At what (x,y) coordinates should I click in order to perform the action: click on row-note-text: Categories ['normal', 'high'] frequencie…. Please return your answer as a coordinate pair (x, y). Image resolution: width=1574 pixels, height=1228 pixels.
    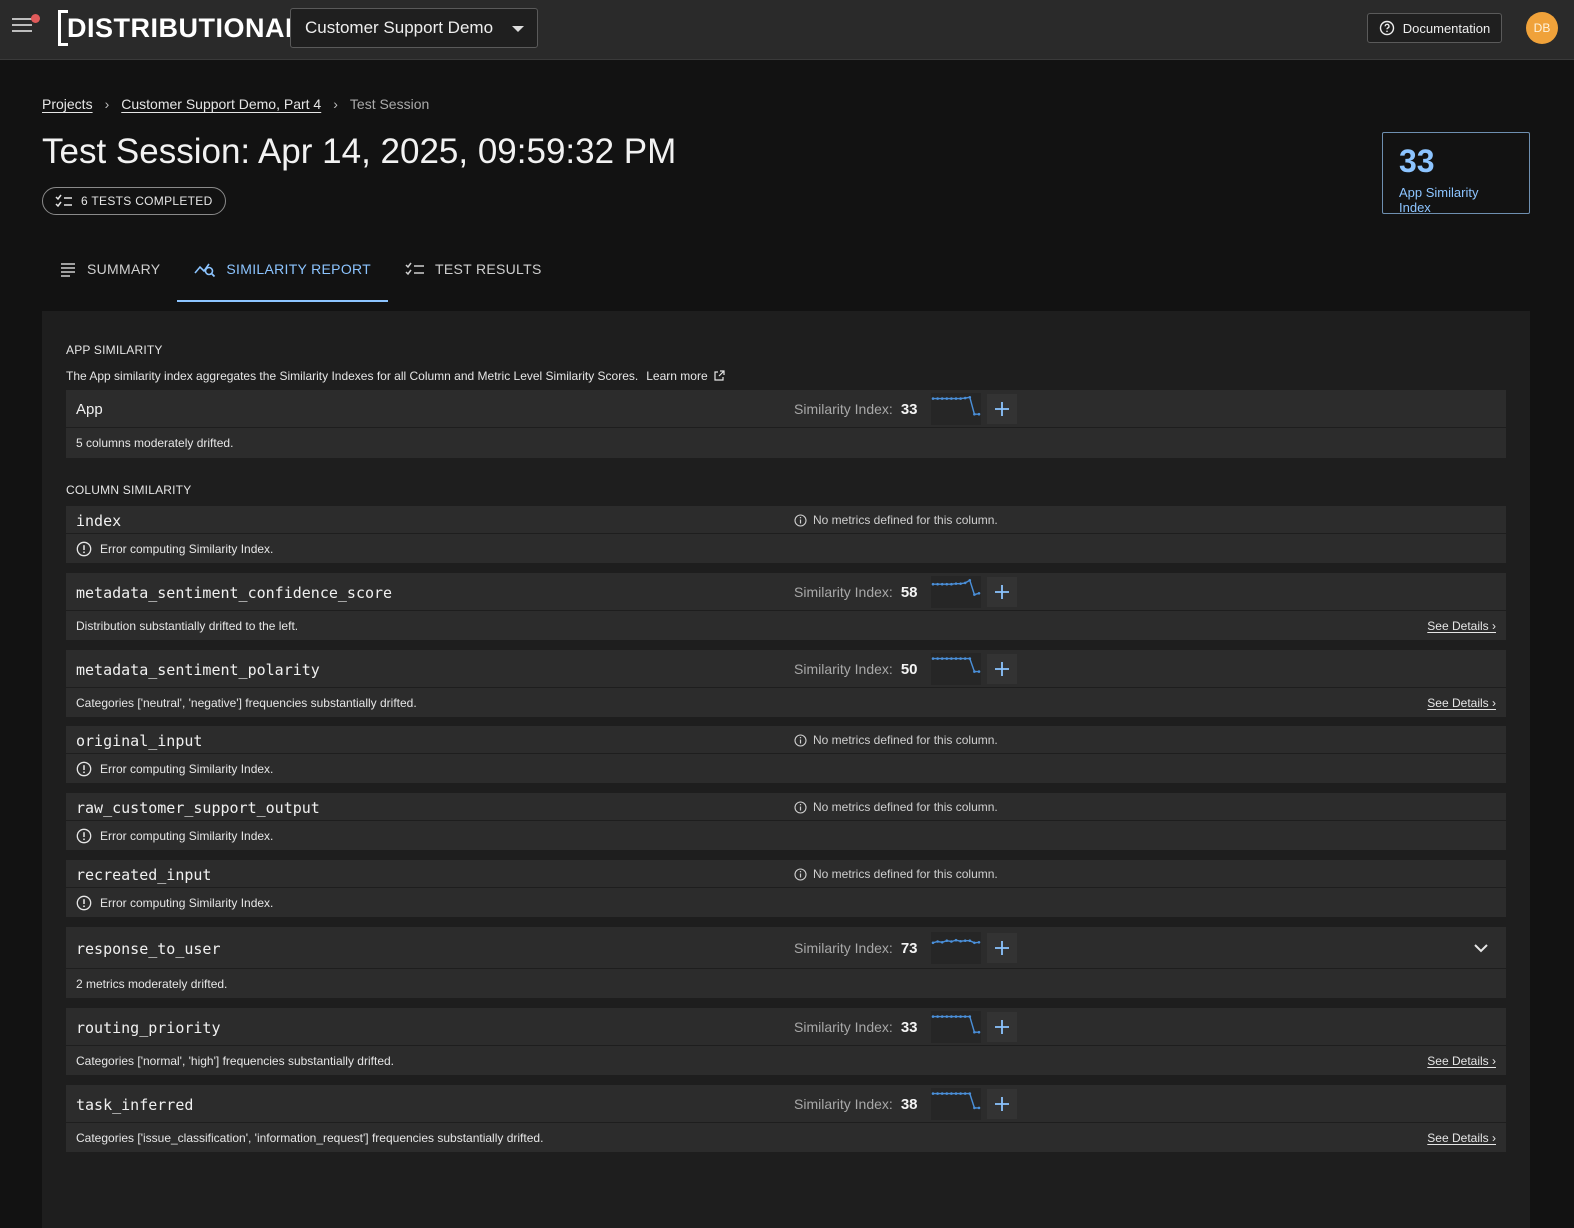
    Looking at the image, I should click on (235, 1060).